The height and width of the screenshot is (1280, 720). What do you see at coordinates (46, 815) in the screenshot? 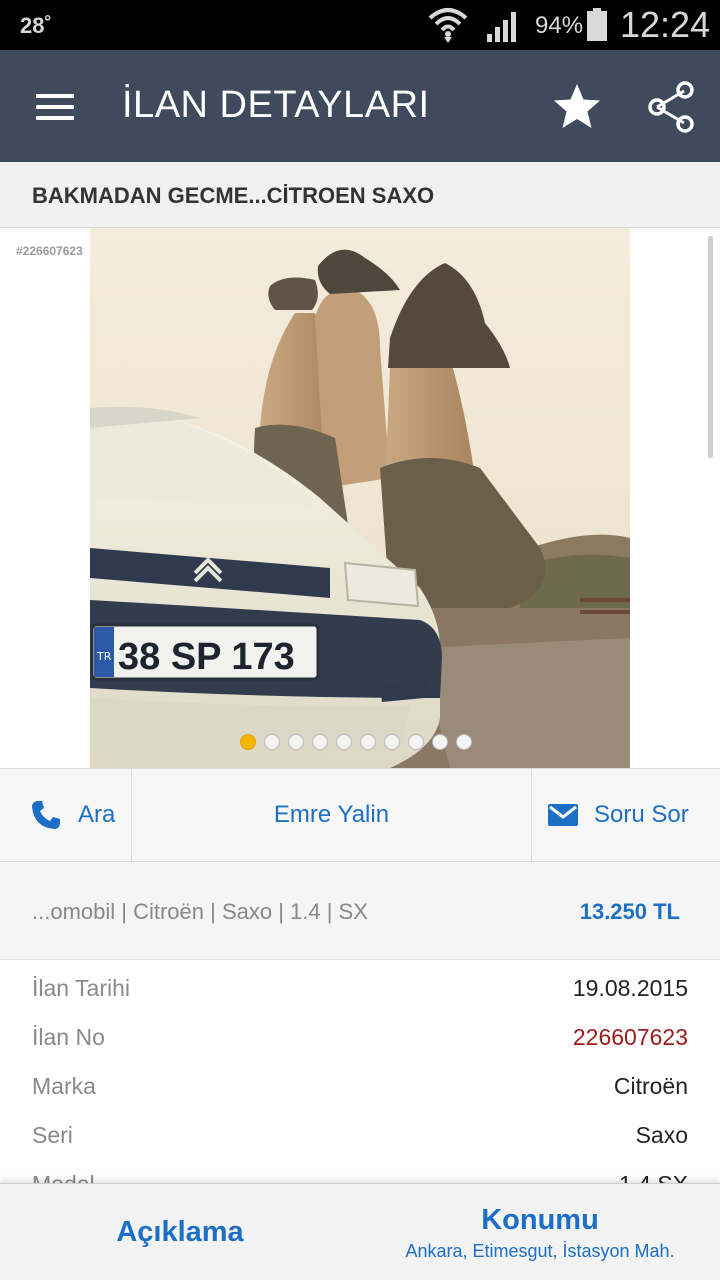
I see `phone-icon` at bounding box center [46, 815].